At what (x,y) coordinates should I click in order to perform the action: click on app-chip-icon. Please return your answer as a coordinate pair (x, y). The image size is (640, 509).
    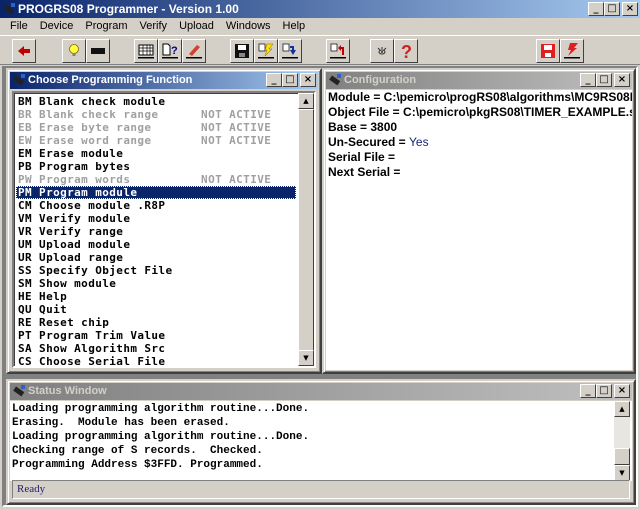
    Looking at the image, I should click on (9, 9).